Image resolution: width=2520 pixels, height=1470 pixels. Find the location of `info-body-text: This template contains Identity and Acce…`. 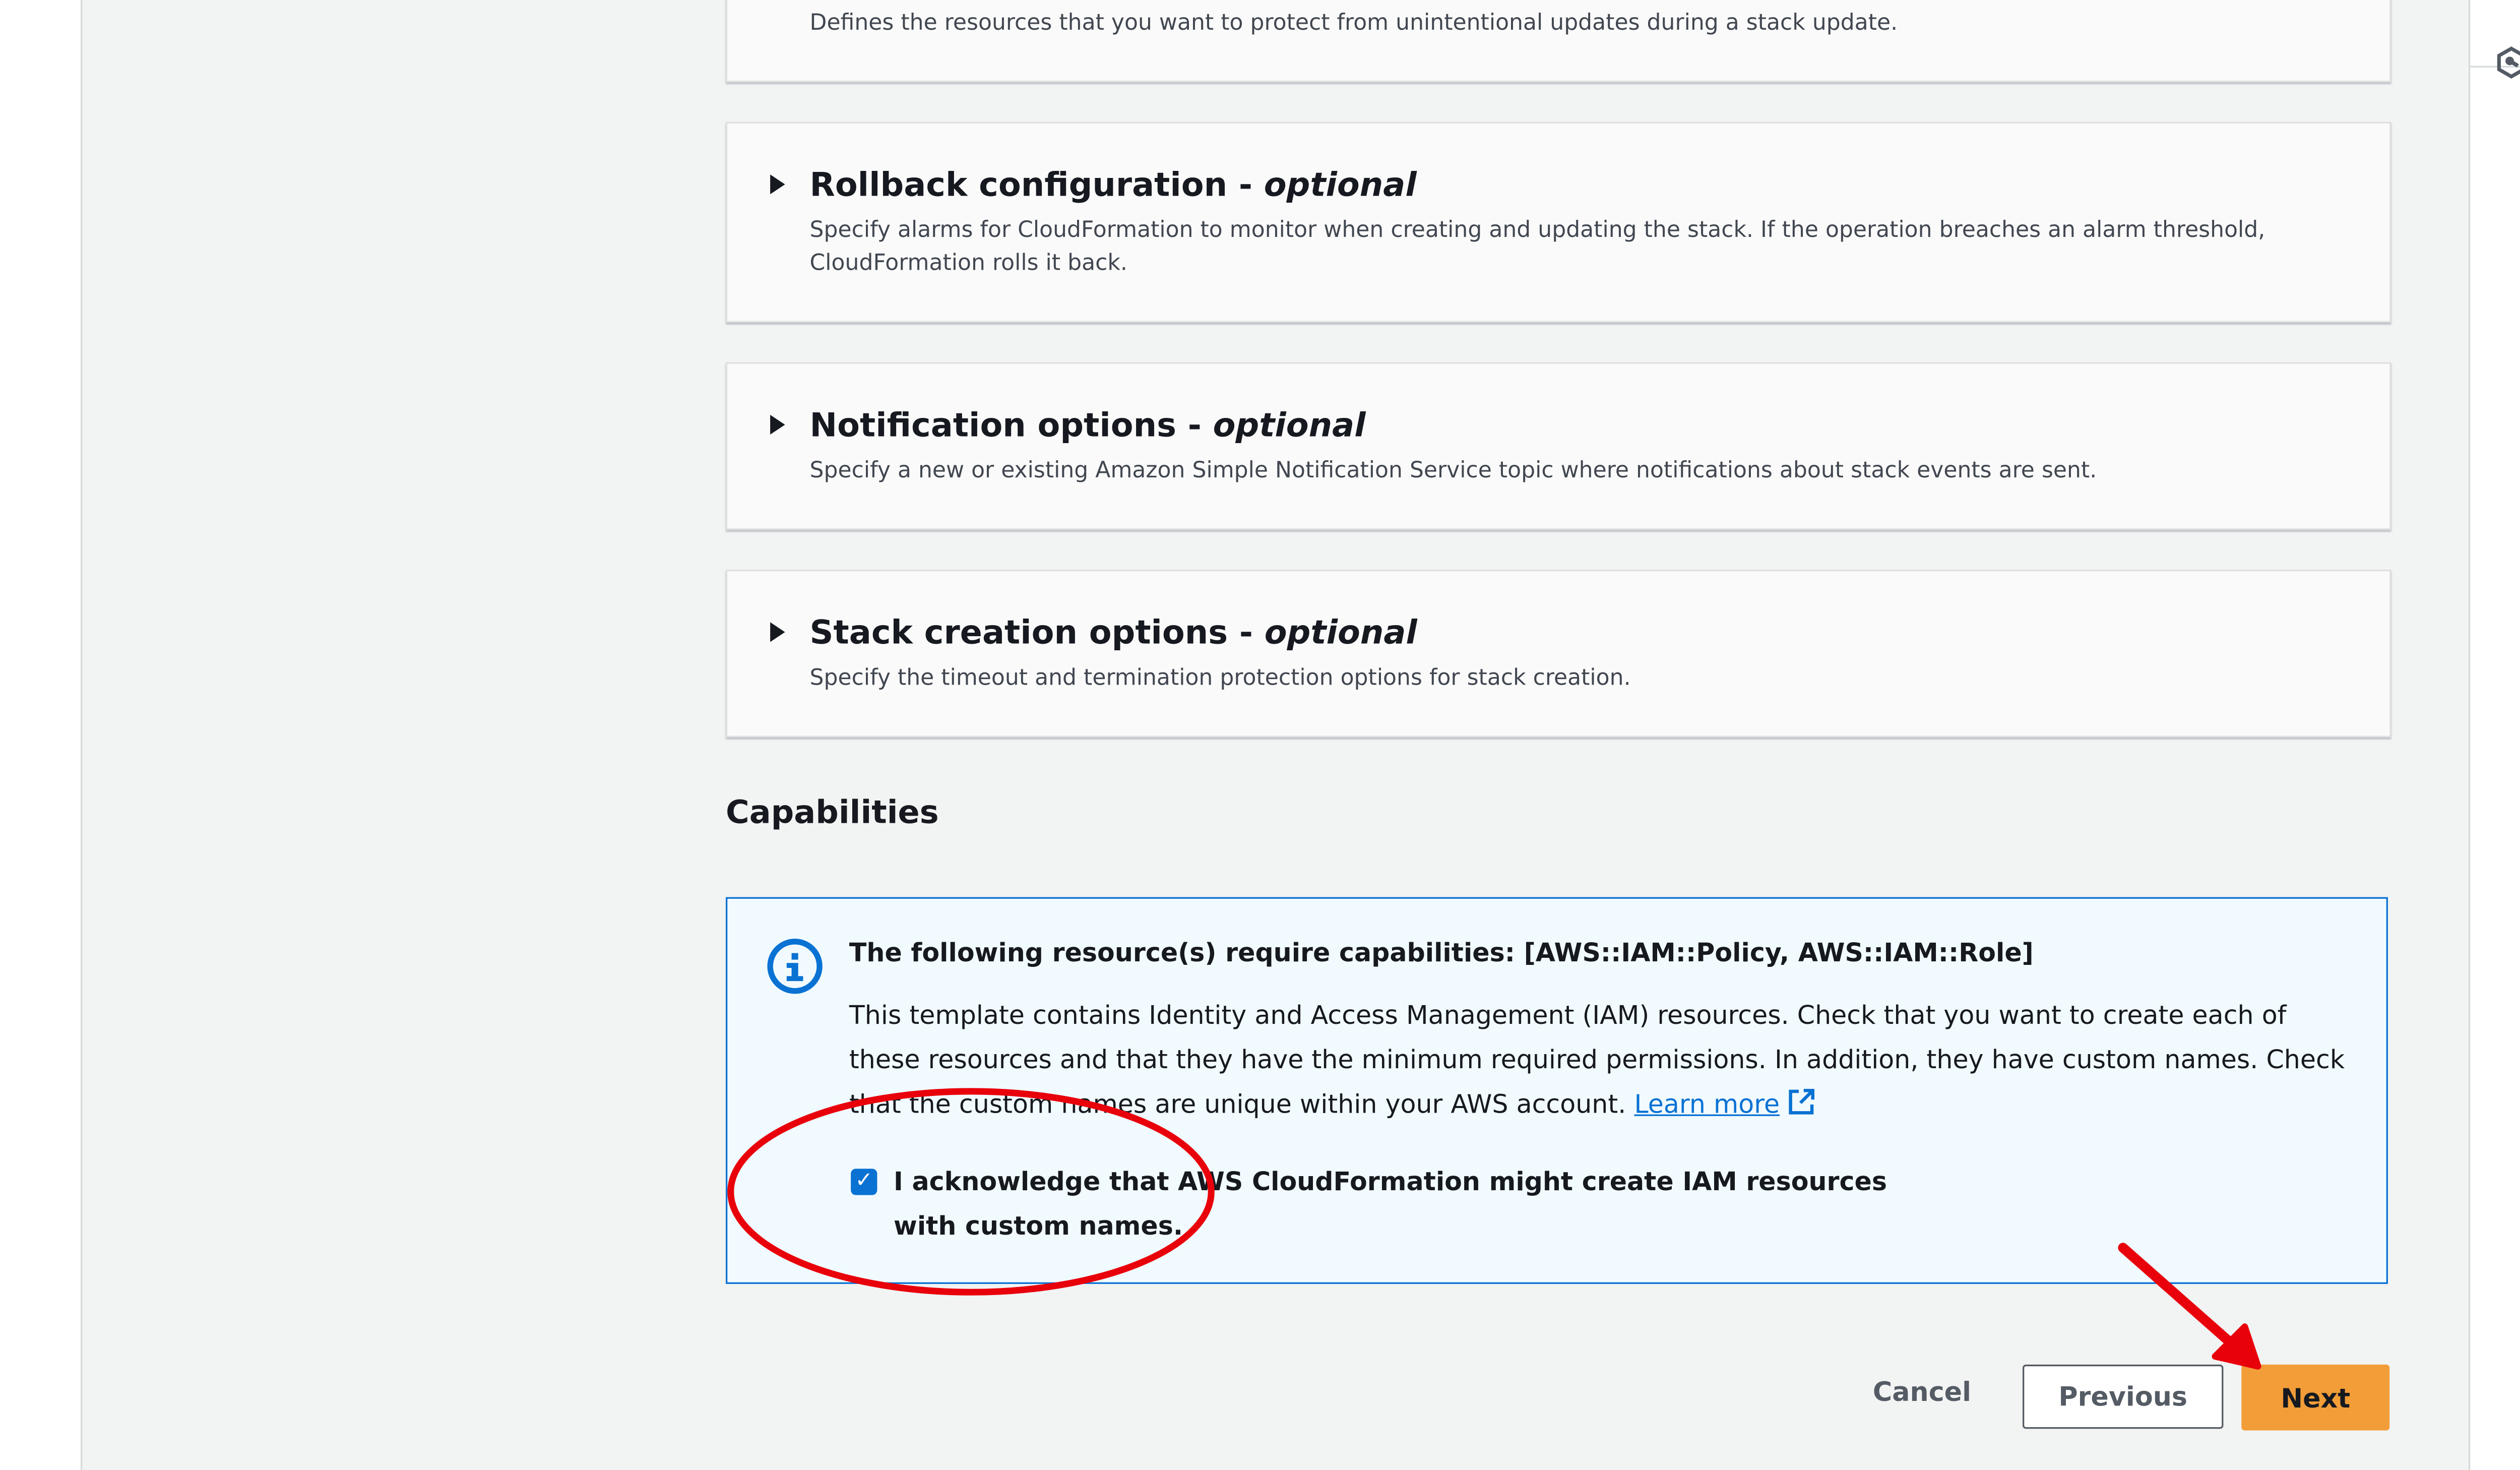

info-body-text: This template contains Identity and Acce… is located at coordinates (1597, 1060).